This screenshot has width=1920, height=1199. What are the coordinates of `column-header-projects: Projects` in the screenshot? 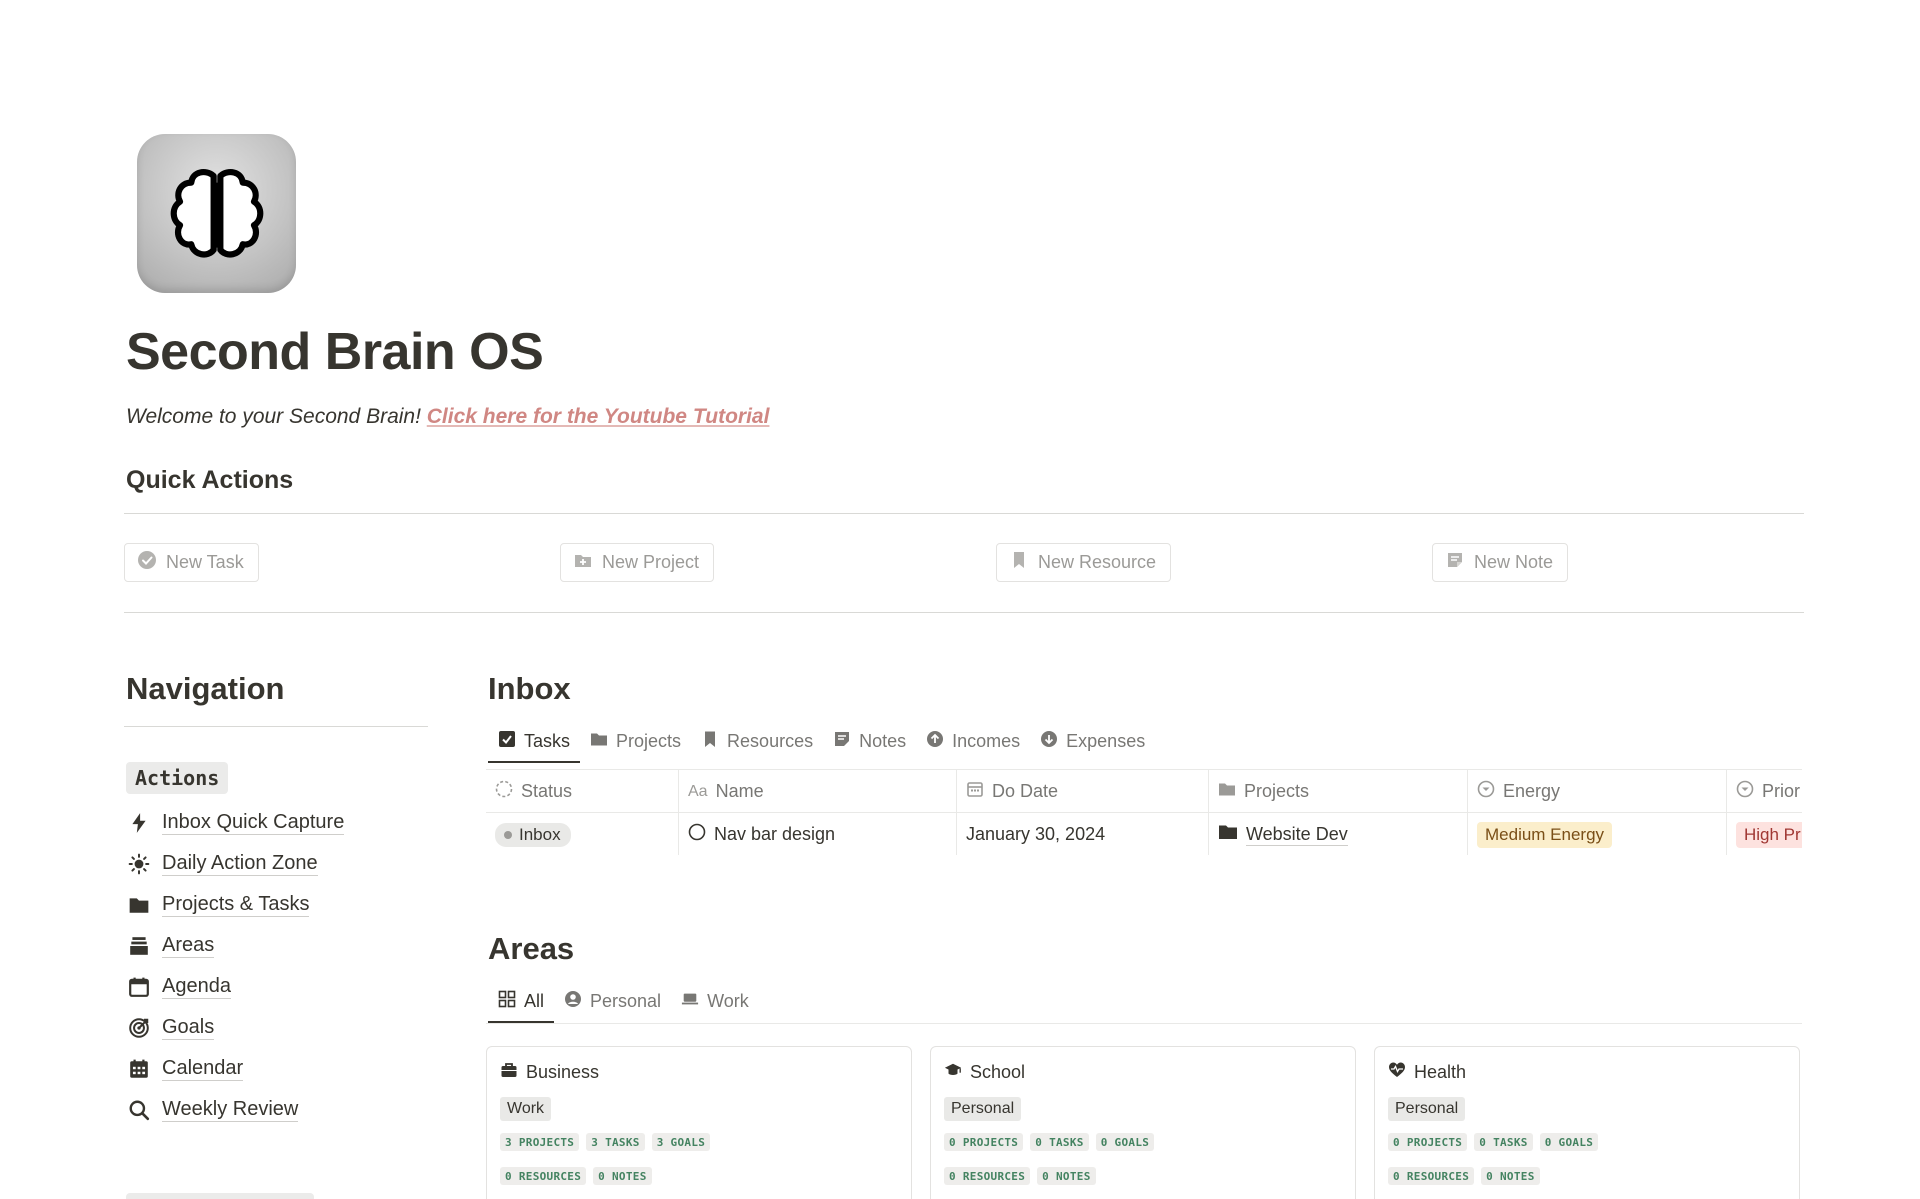 It's located at (1338, 791).